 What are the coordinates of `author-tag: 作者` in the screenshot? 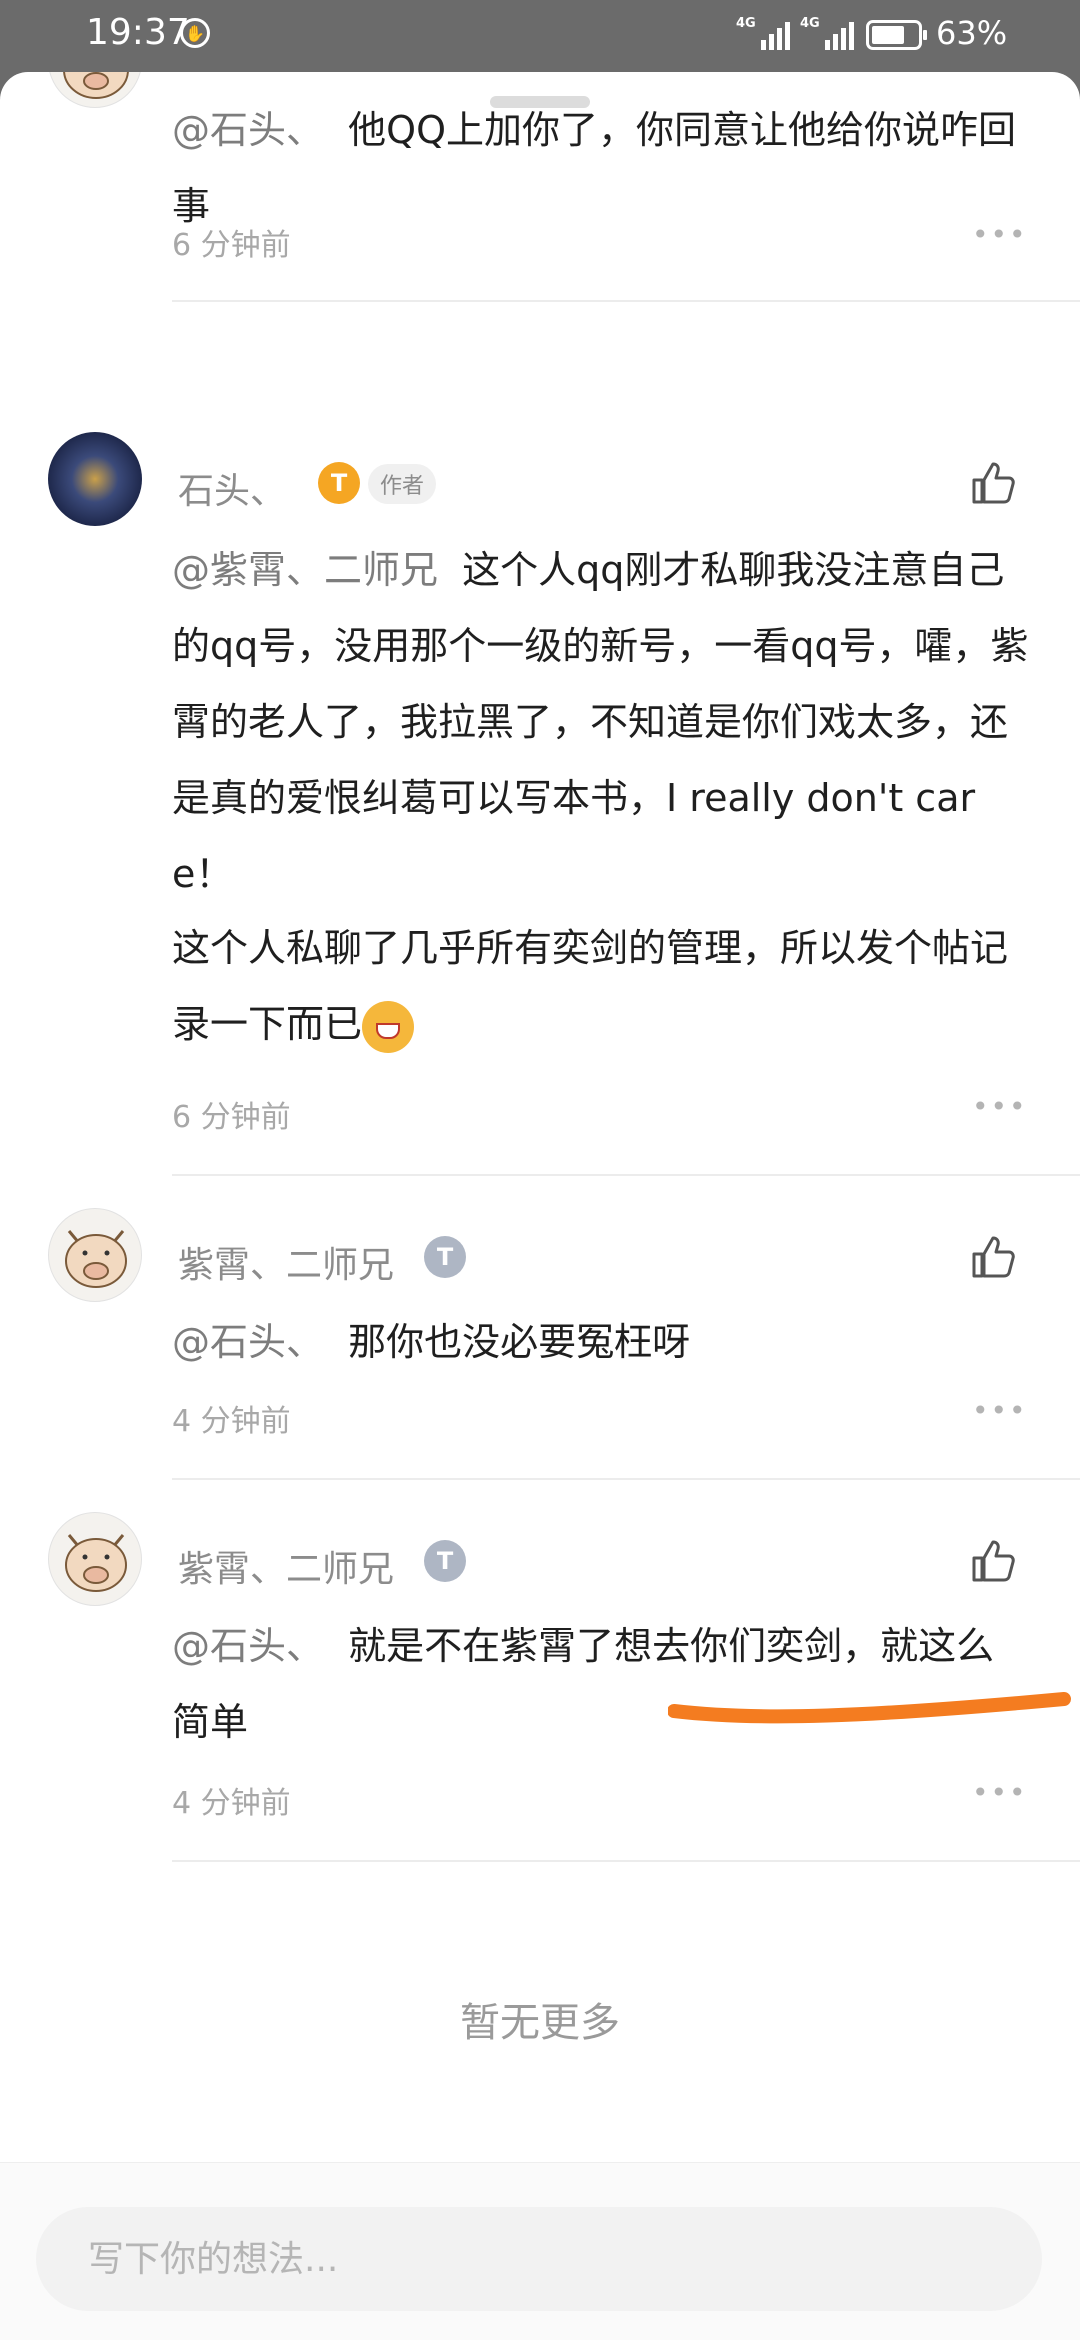 It's located at (402, 484).